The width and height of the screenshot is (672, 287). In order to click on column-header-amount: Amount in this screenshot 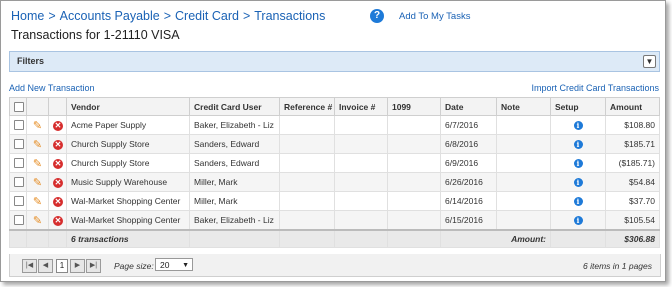, I will do `click(632, 106)`.